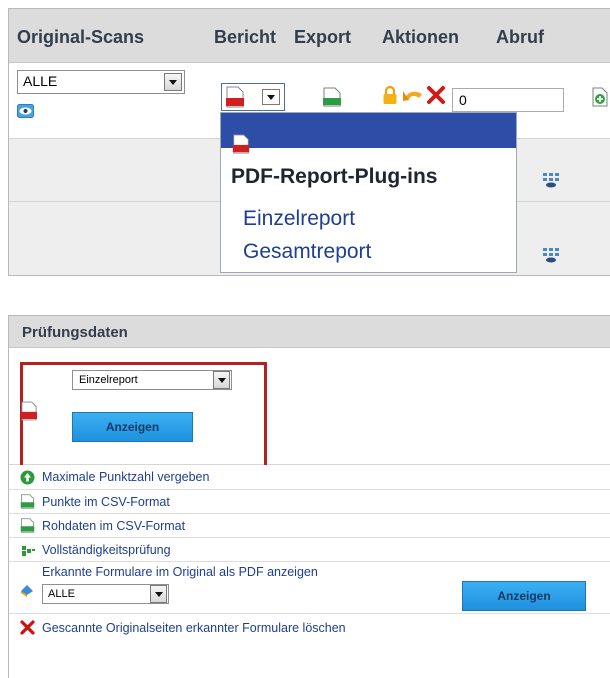 This screenshot has height=678, width=610. Describe the element at coordinates (420, 37) in the screenshot. I see `menu-aktionen: Aktionen` at that location.